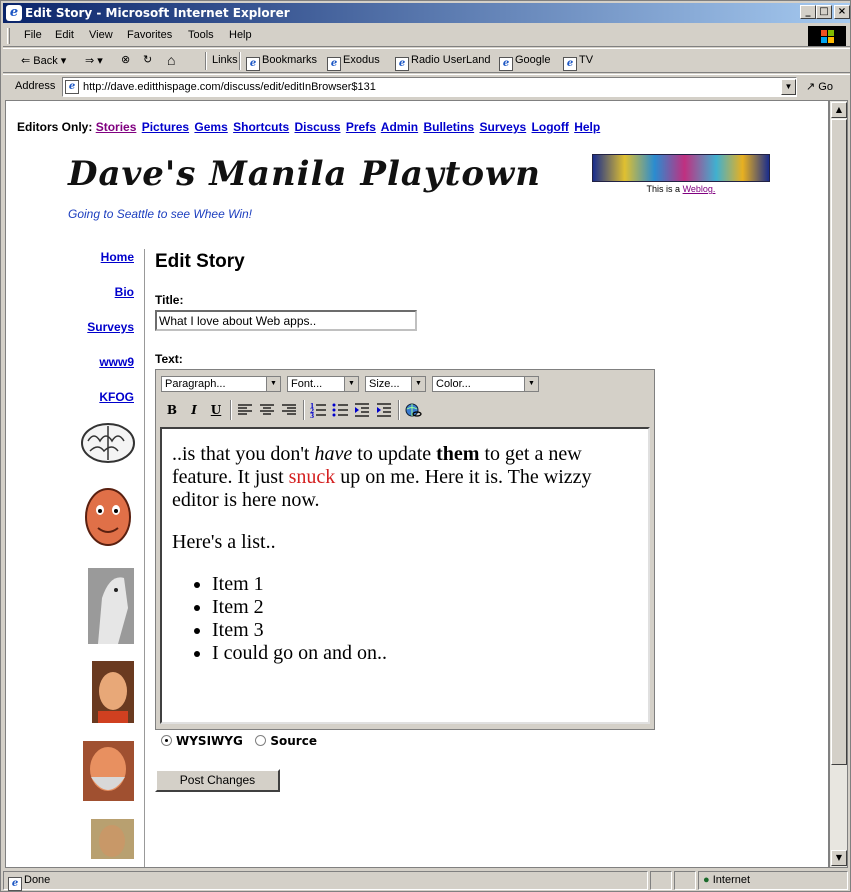 This screenshot has width=851, height=892. I want to click on editor-link-logoff: Logoff, so click(550, 127).